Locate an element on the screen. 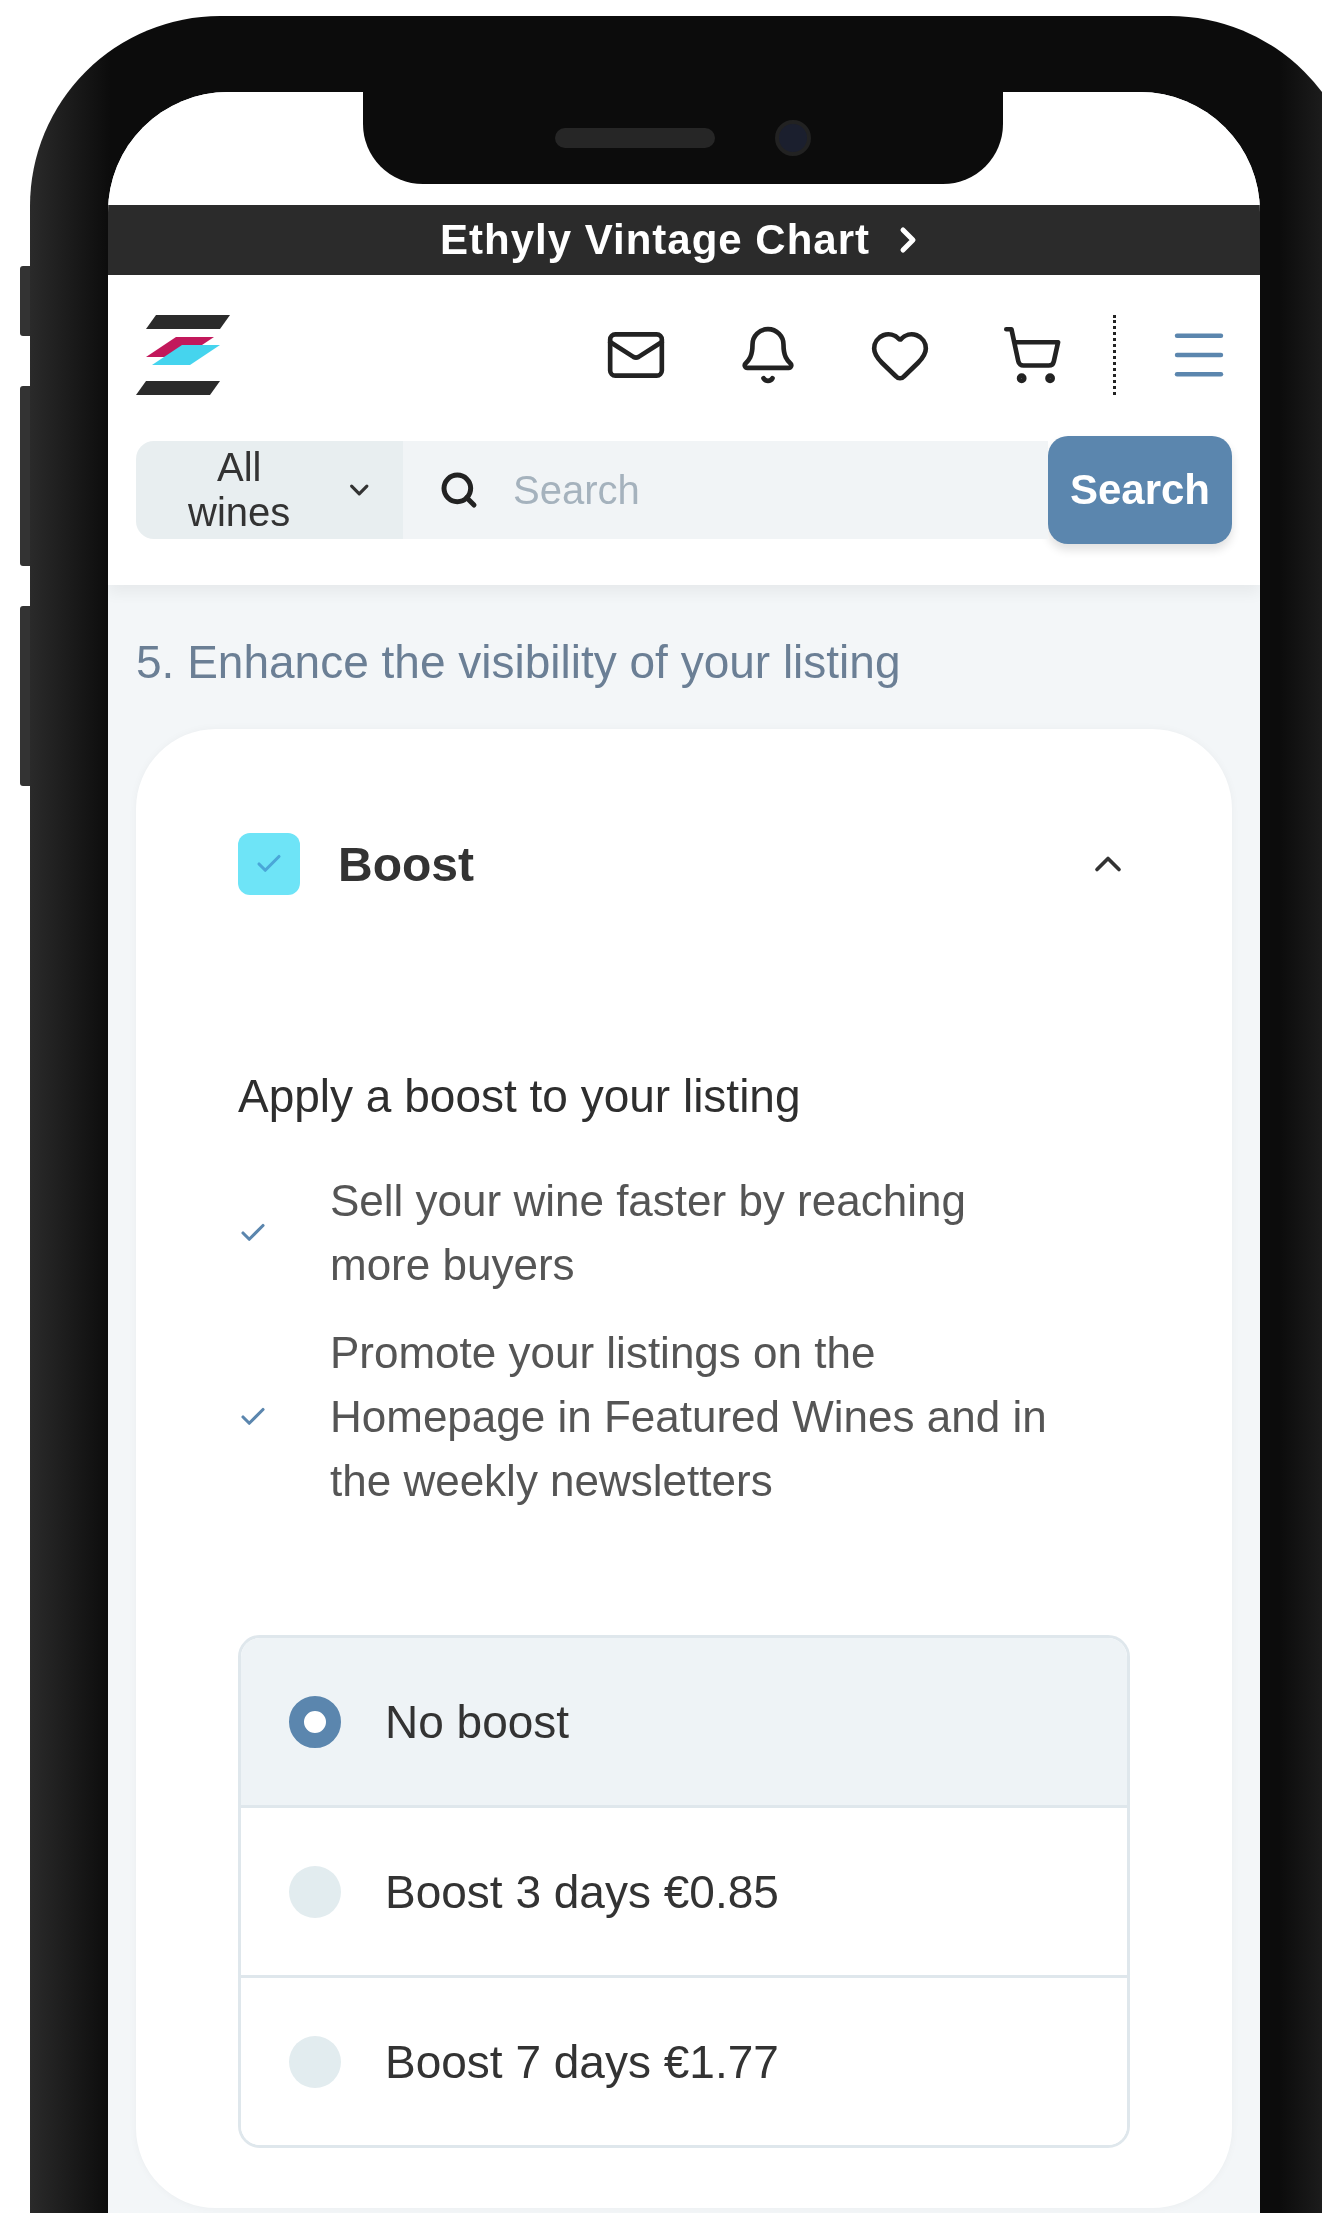  benefit-text: Sell your wine faster by reaching more buyers is located at coordinates (648, 1233).